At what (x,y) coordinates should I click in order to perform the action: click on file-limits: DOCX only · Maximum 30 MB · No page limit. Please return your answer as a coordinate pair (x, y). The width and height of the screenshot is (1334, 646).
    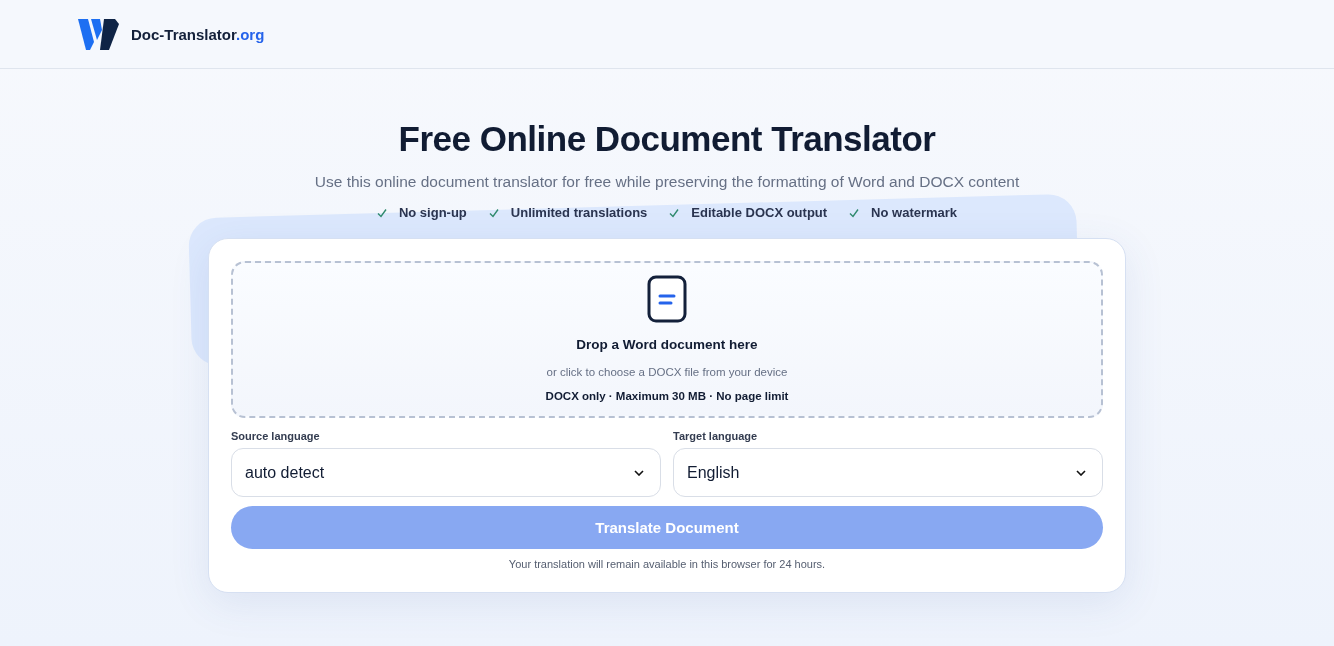
    Looking at the image, I should click on (667, 396).